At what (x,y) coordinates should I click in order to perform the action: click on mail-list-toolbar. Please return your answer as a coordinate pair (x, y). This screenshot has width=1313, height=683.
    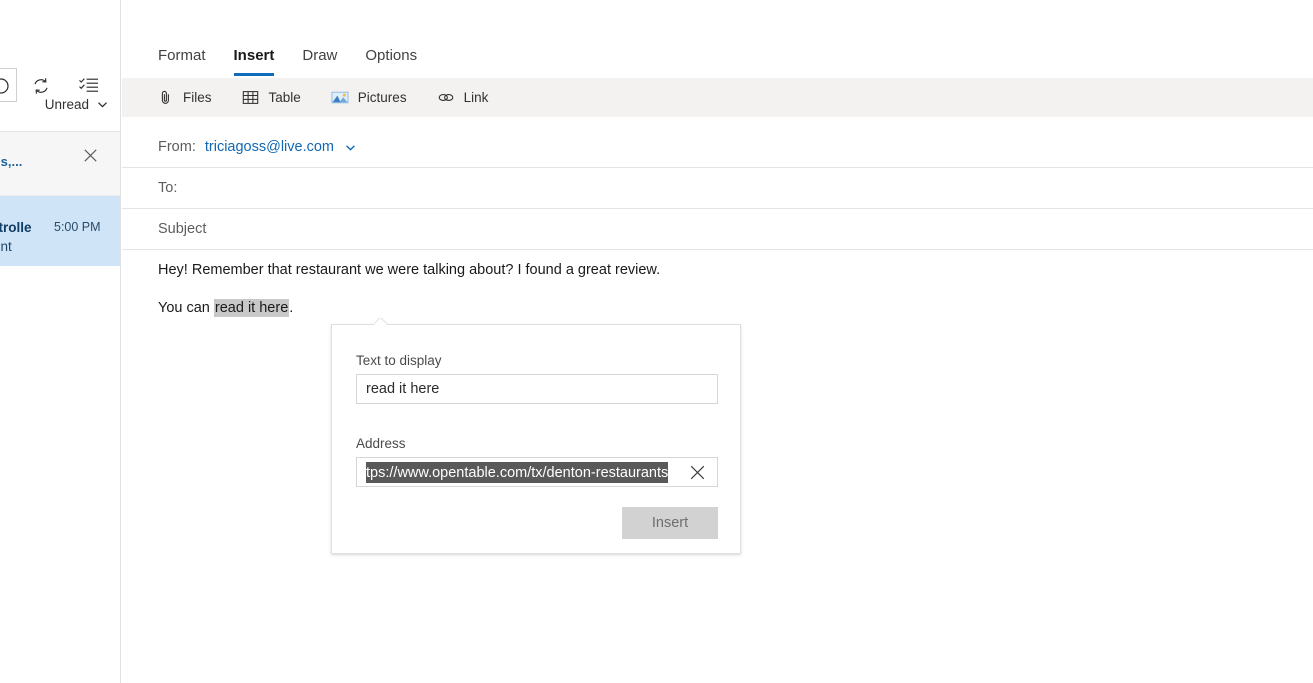
    Looking at the image, I should click on (60, 67).